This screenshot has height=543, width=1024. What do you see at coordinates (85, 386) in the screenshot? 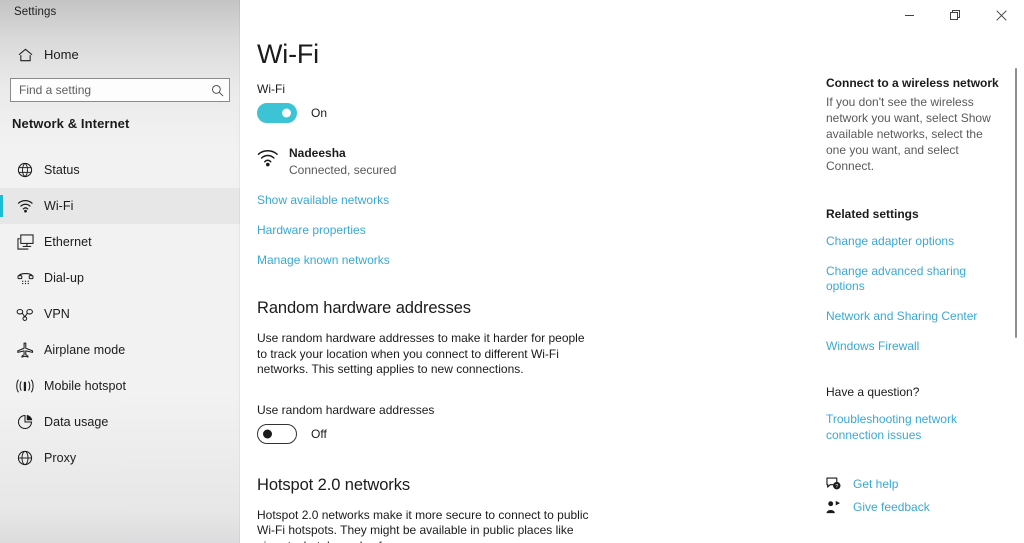
I see `sidebar-item-label: Mobile hotspot` at bounding box center [85, 386].